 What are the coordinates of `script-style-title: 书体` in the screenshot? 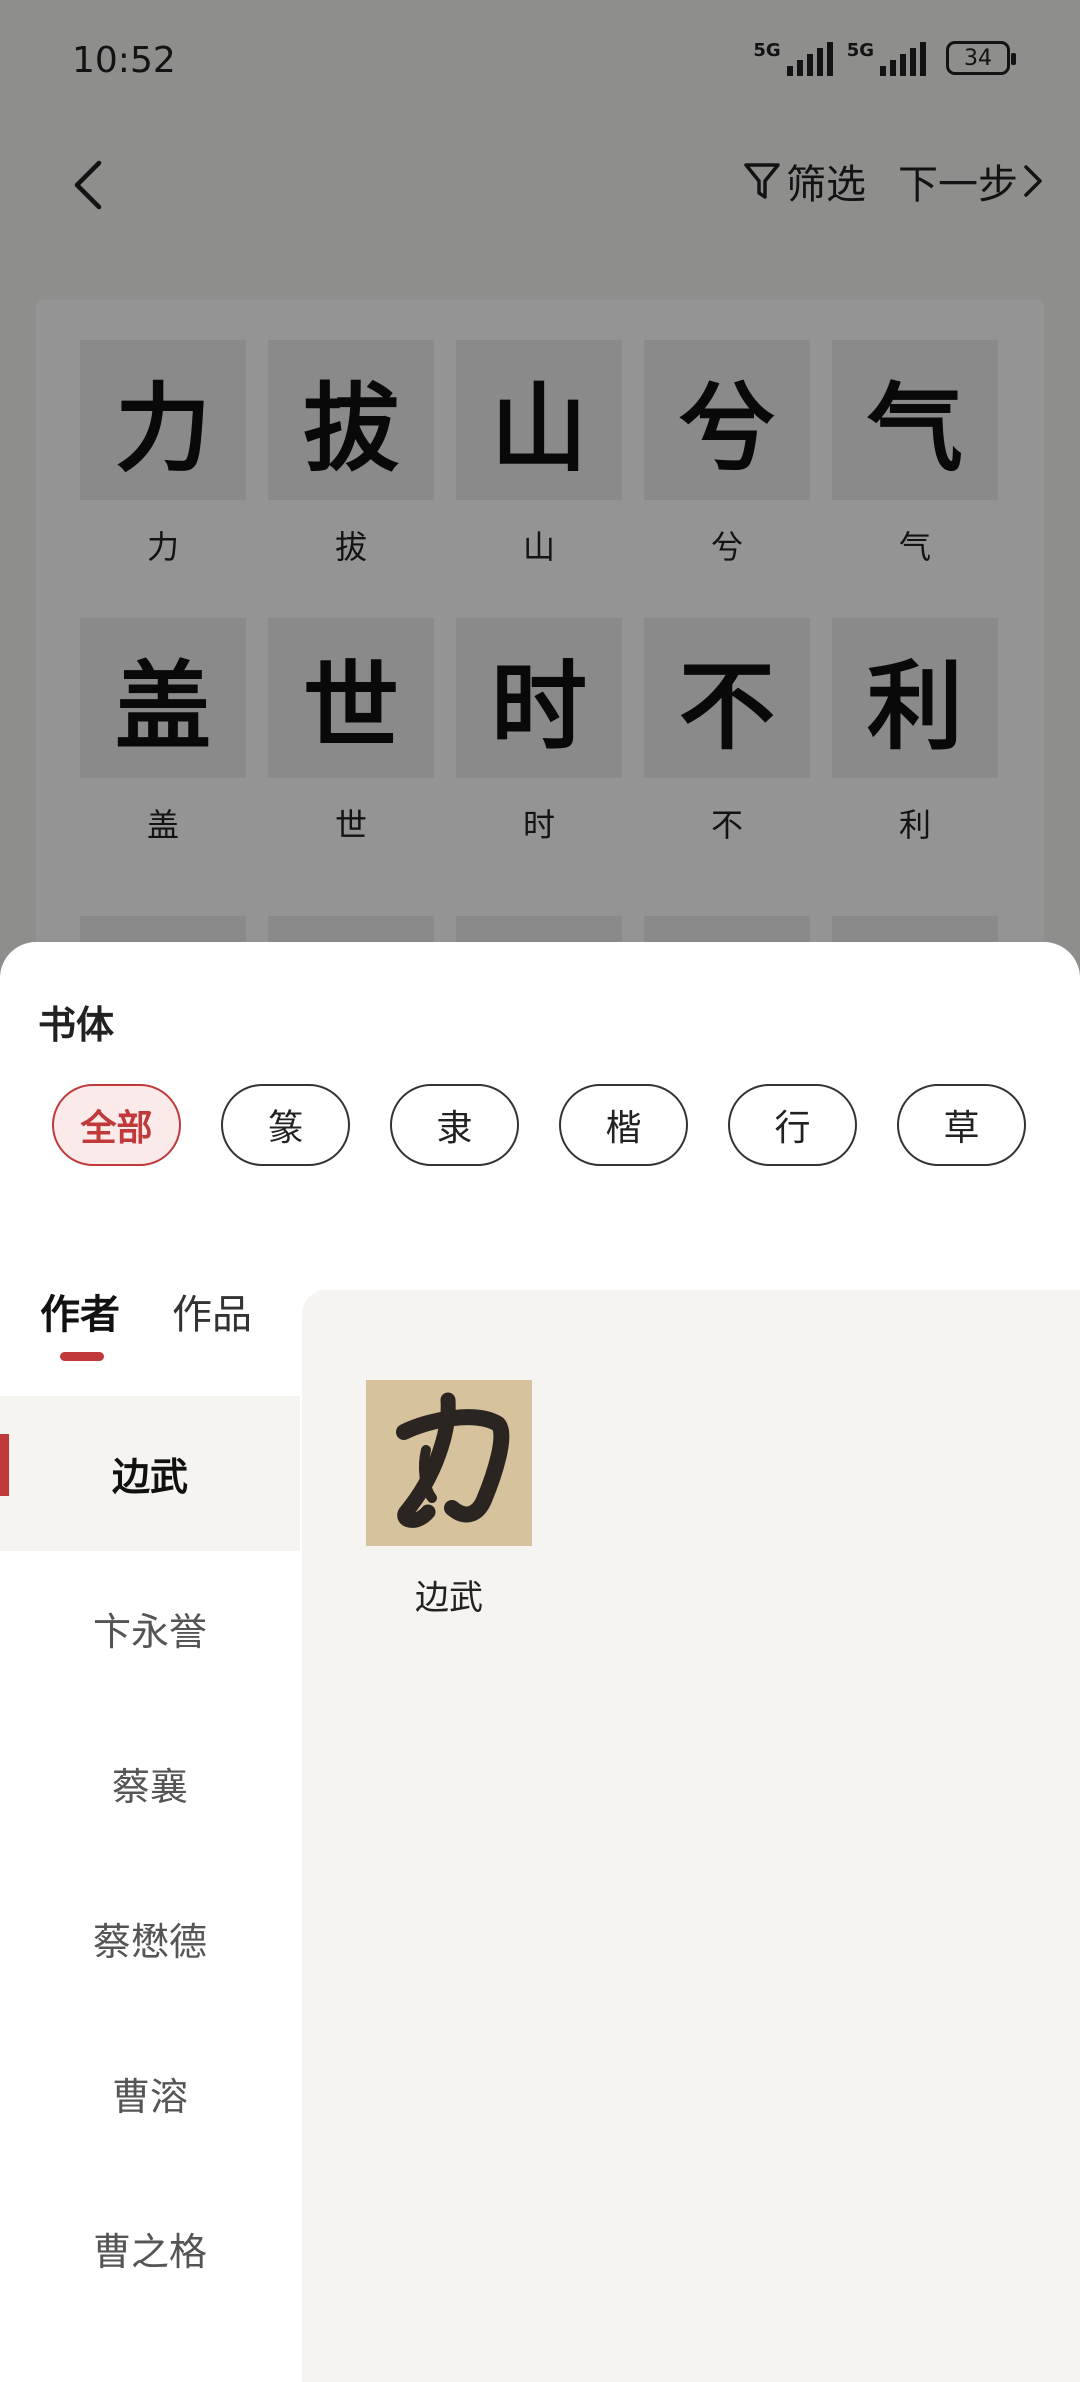 It's located at (76, 1025).